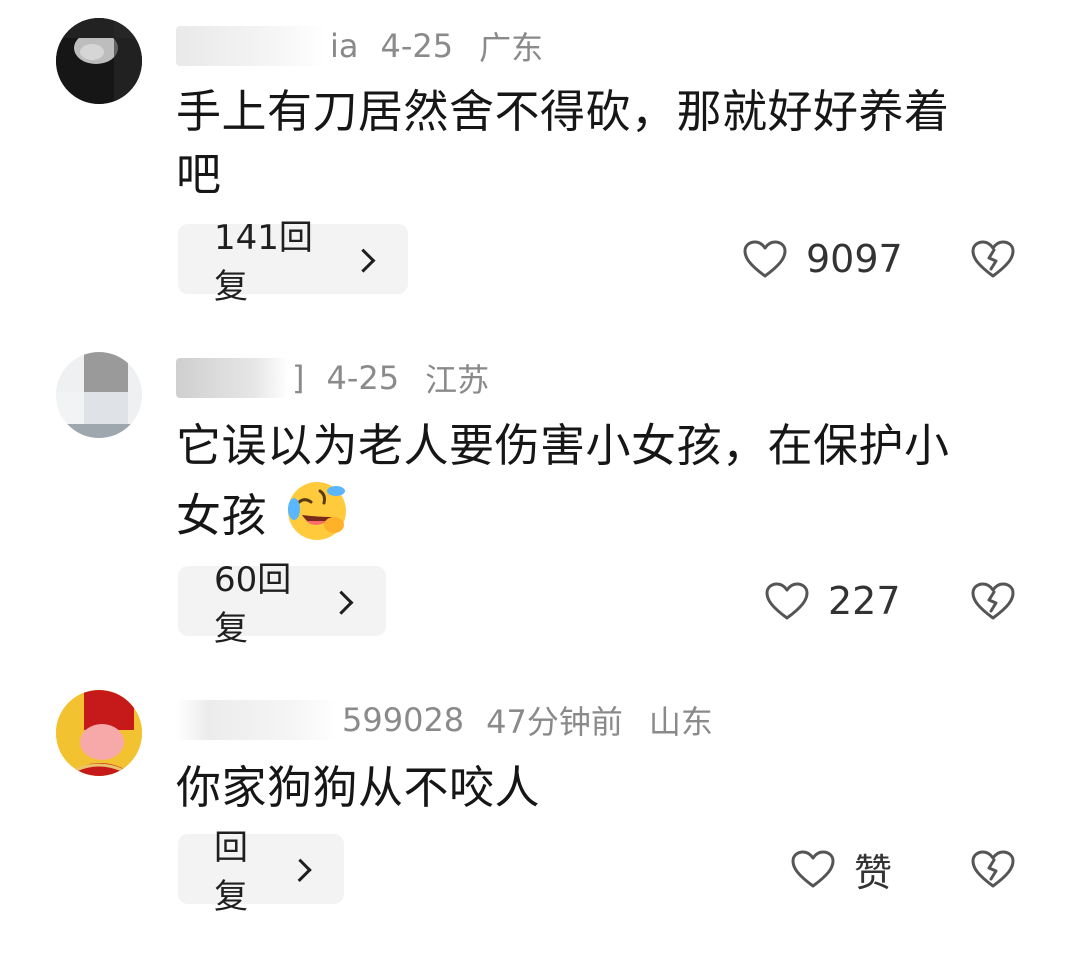 The image size is (1080, 966). What do you see at coordinates (222, 515) in the screenshot?
I see `comment-text-line: 女孩` at bounding box center [222, 515].